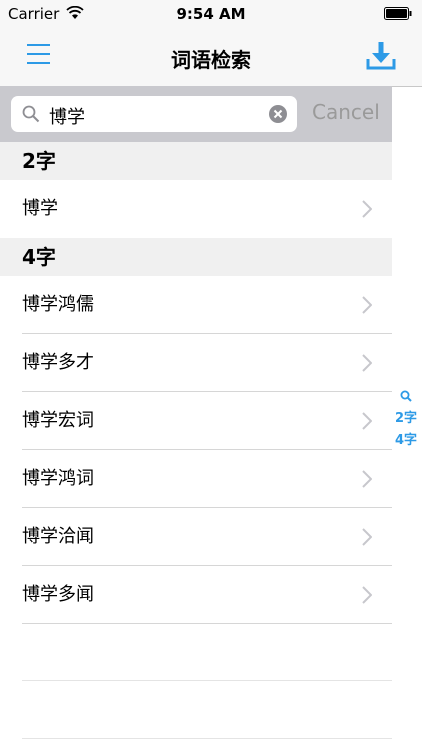 Image resolution: width=422 pixels, height=750 pixels. Describe the element at coordinates (196, 305) in the screenshot. I see `list-item: 博学鸿儒` at that location.